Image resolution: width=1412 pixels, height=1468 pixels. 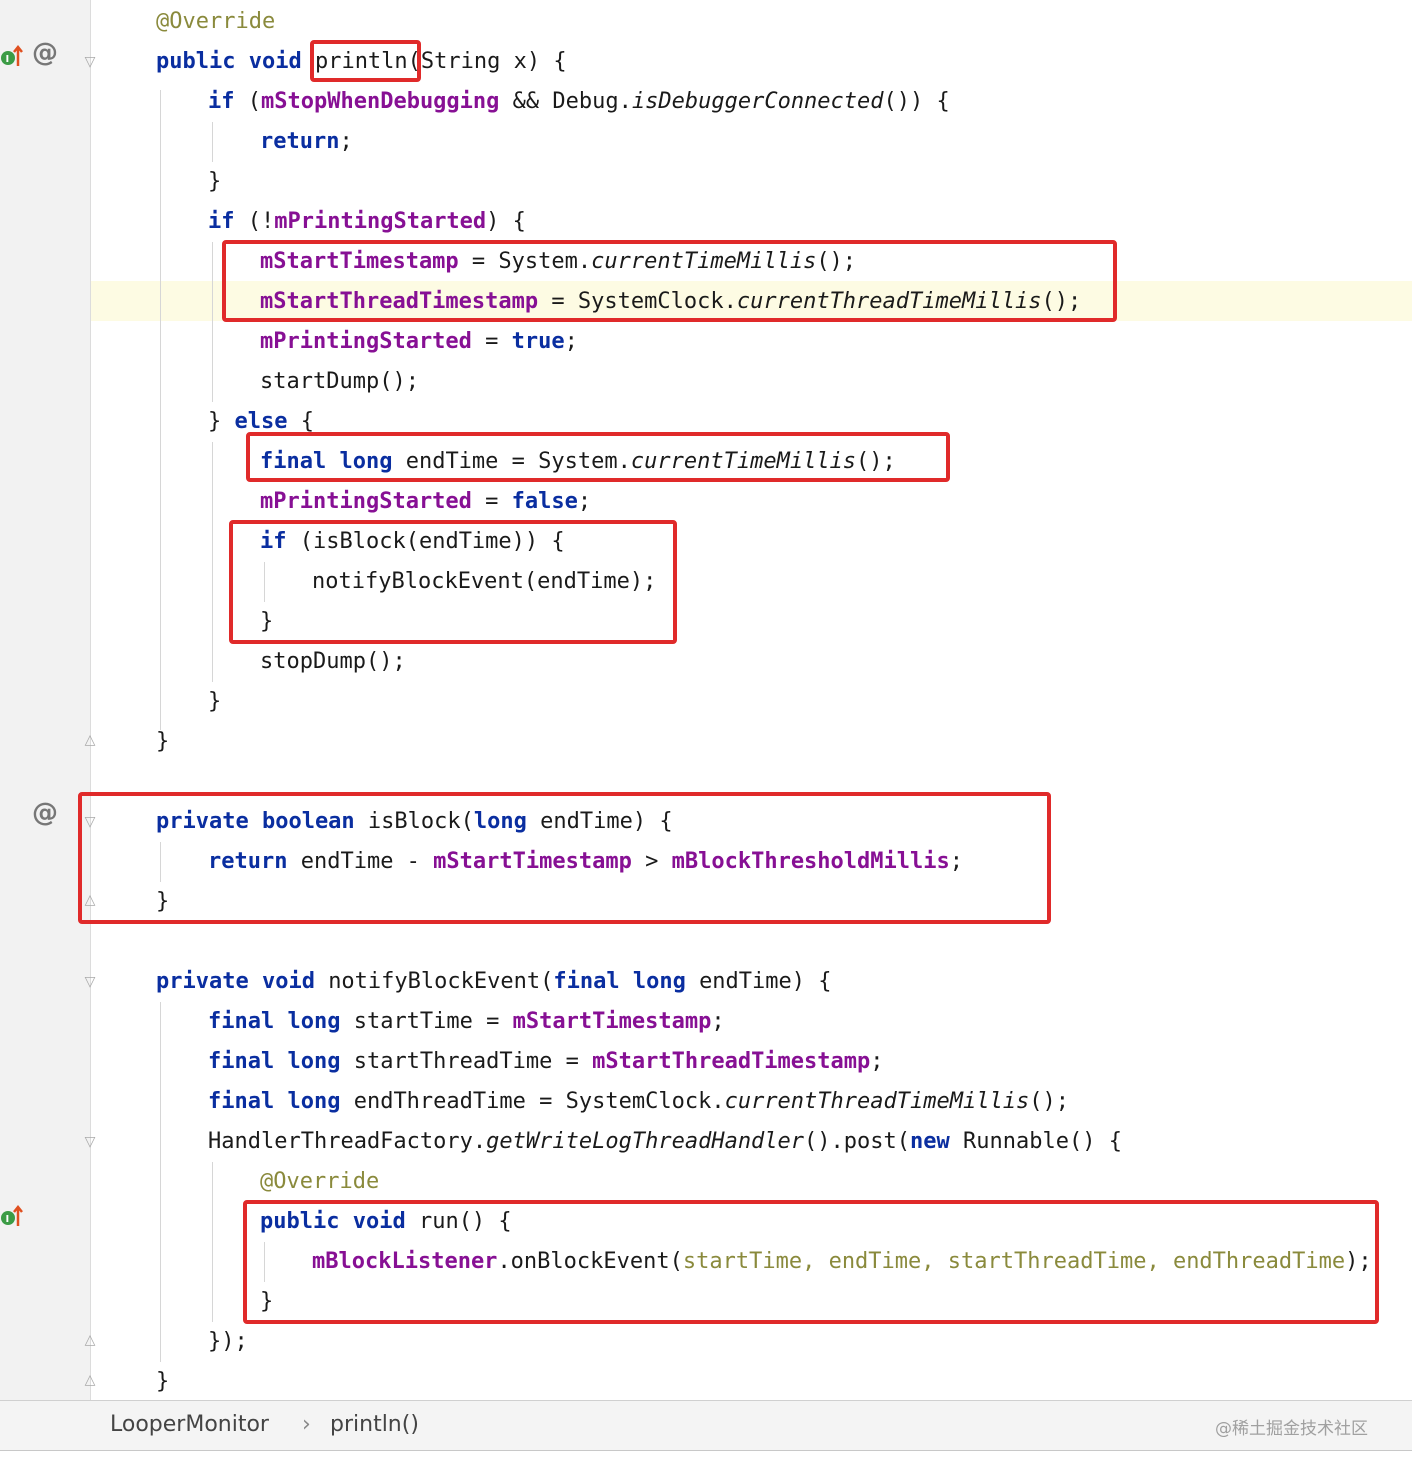 I want to click on code-line: final long startTime = mStartTimestamp;, so click(x=466, y=1022).